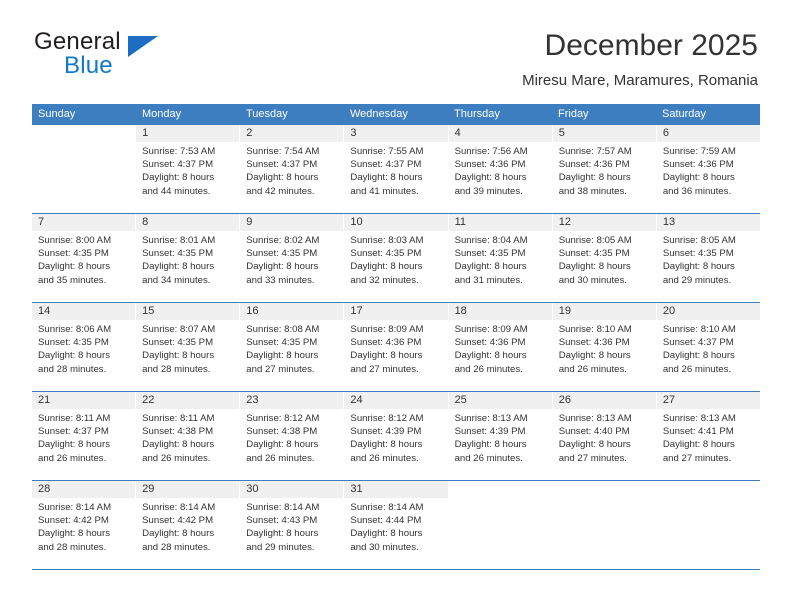 This screenshot has width=792, height=612. Describe the element at coordinates (57, 114) in the screenshot. I see `day-of-week-header: Sunday` at that location.